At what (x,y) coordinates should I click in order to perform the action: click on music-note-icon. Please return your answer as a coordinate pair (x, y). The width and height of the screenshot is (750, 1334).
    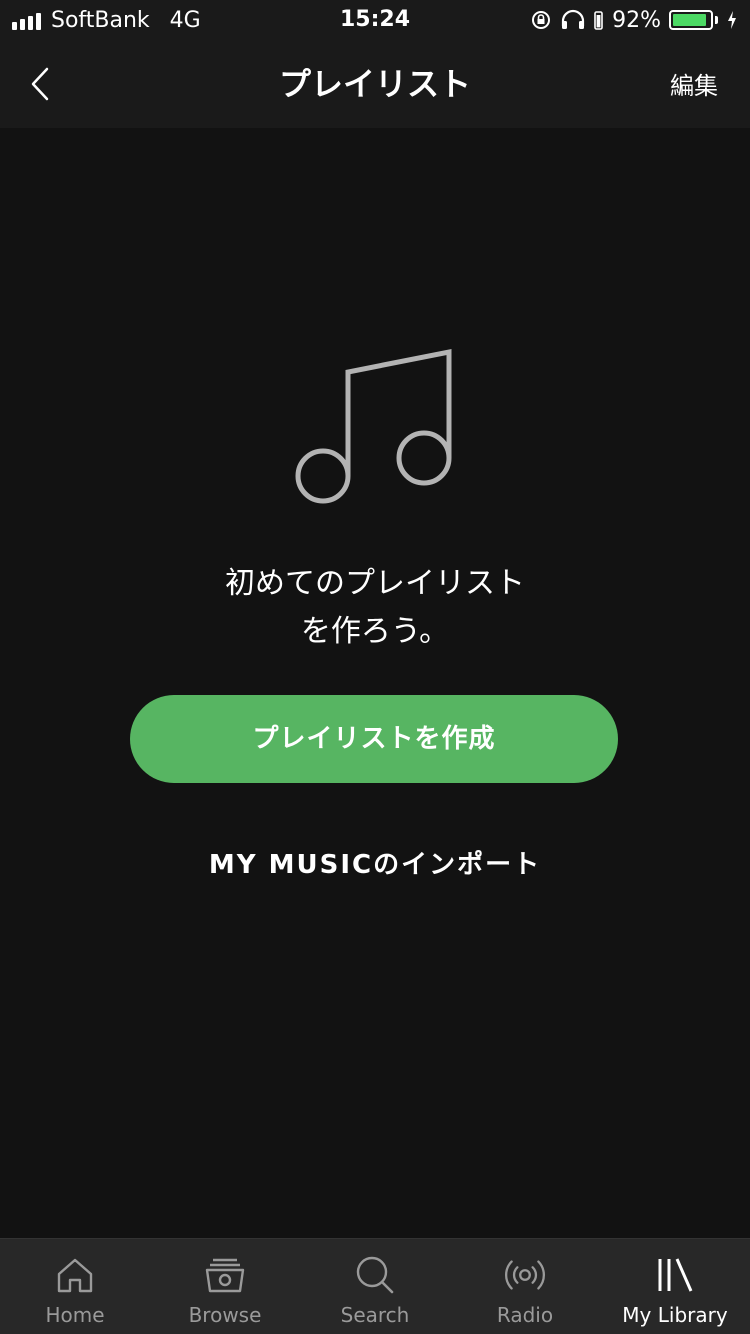
    Looking at the image, I should click on (373, 426).